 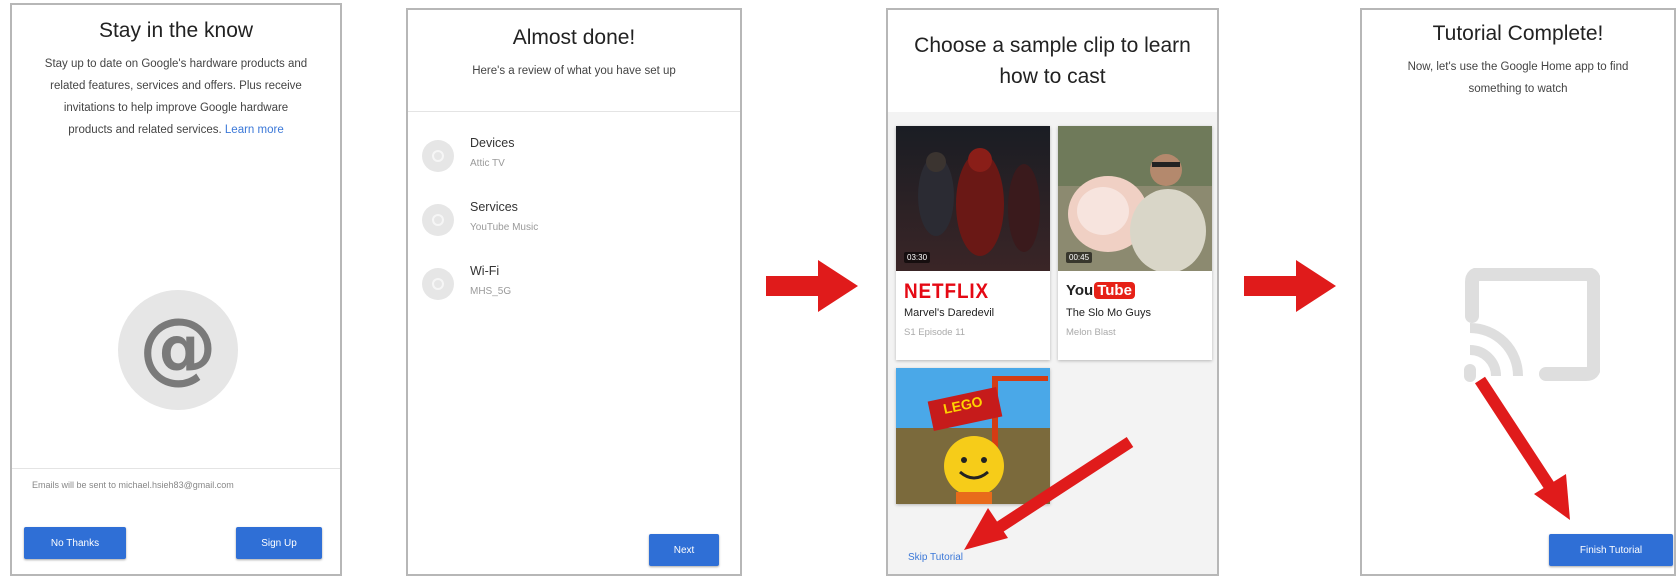 I want to click on screen2-title: Almost done!, so click(x=574, y=37).